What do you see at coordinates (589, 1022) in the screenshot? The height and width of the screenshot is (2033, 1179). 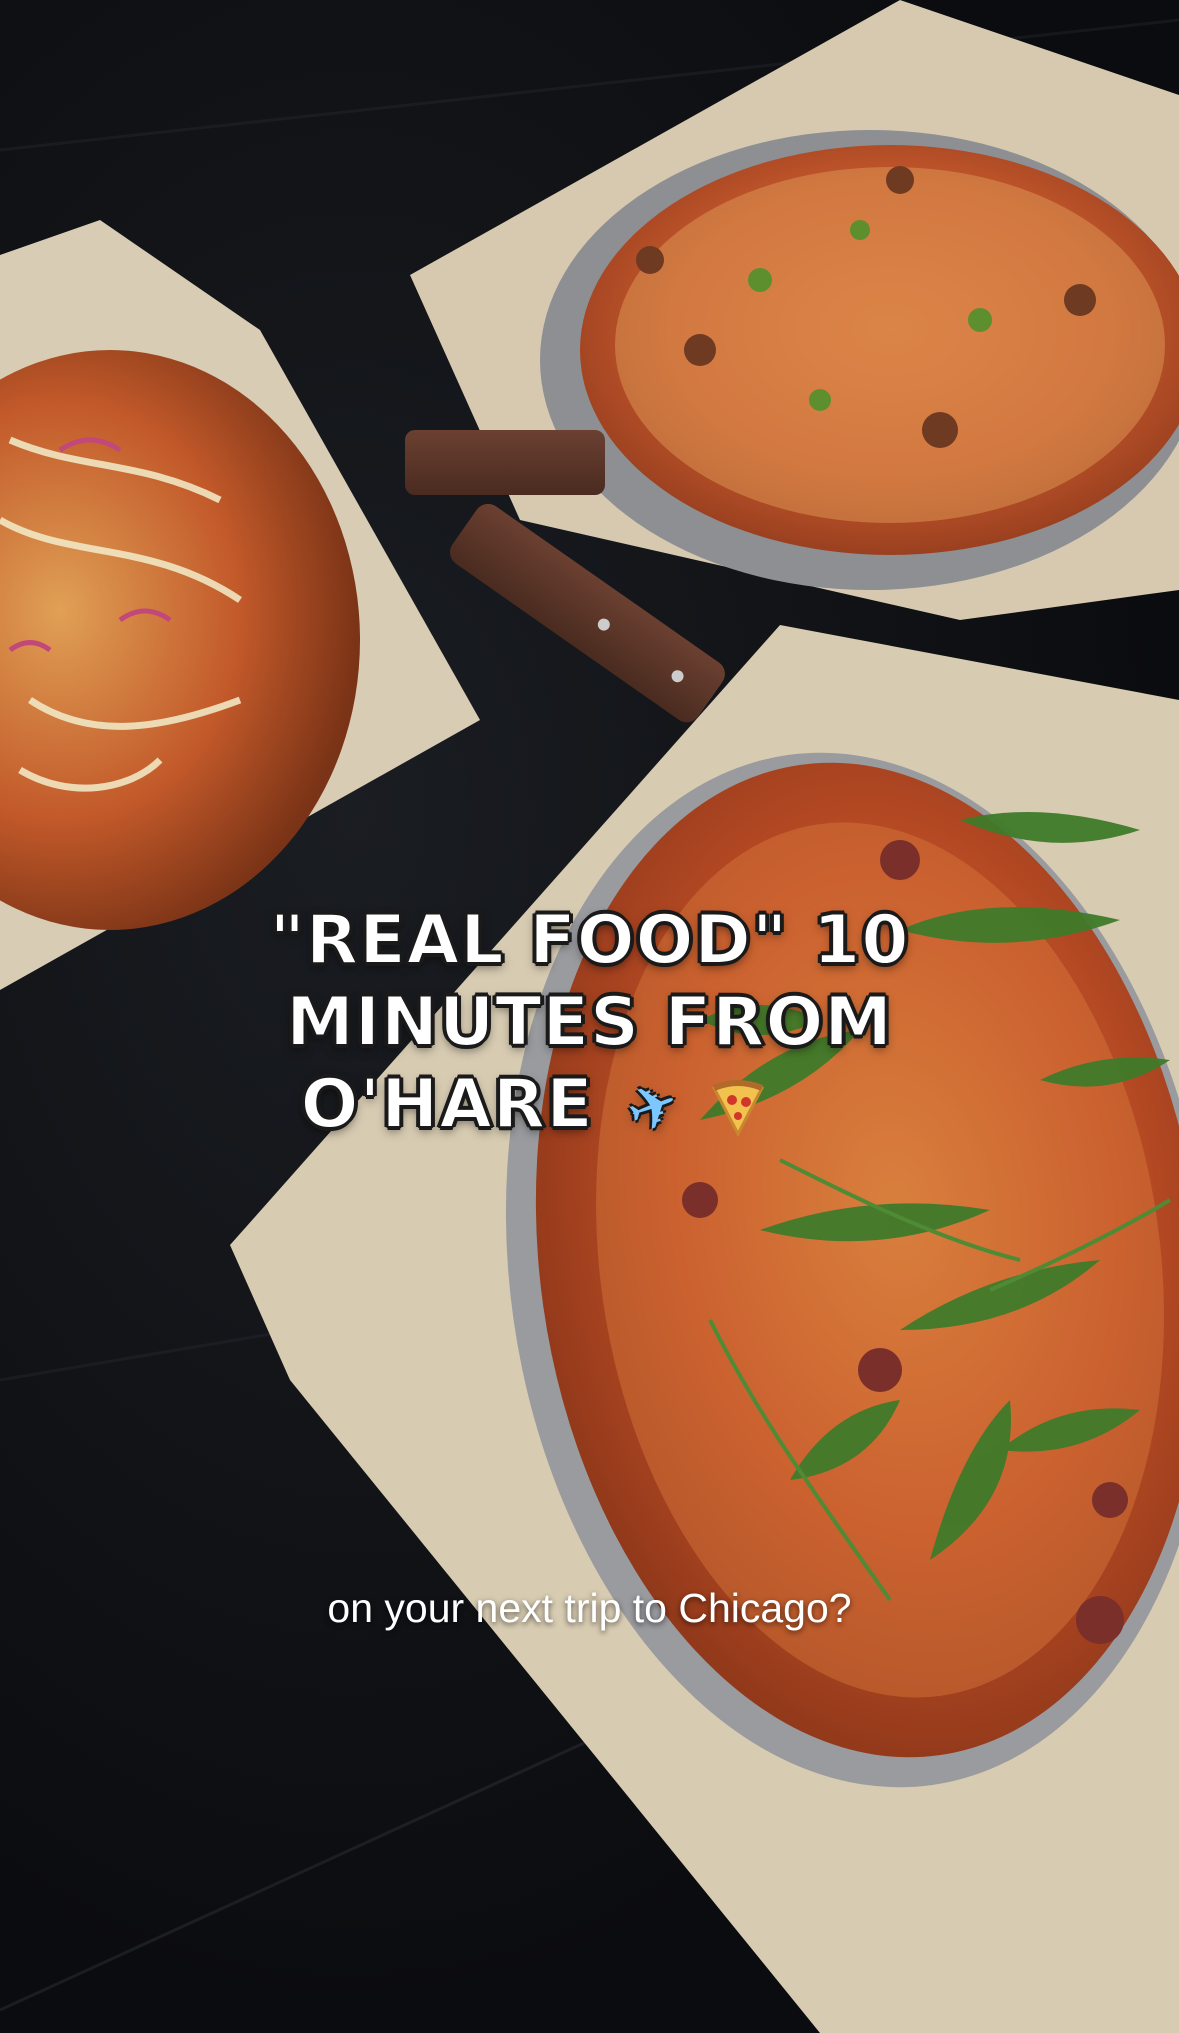 I see `headline-line-2: MINUTES FROM` at bounding box center [589, 1022].